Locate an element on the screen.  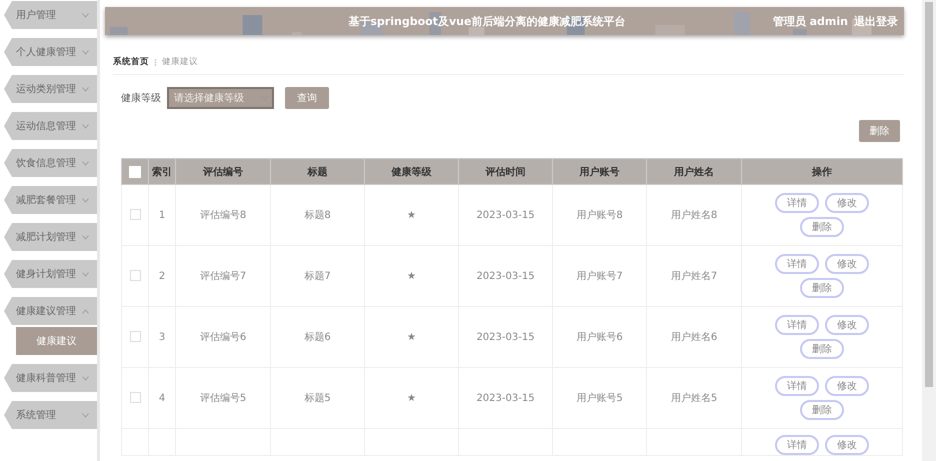
table-cell: 1 is located at coordinates (162, 215).